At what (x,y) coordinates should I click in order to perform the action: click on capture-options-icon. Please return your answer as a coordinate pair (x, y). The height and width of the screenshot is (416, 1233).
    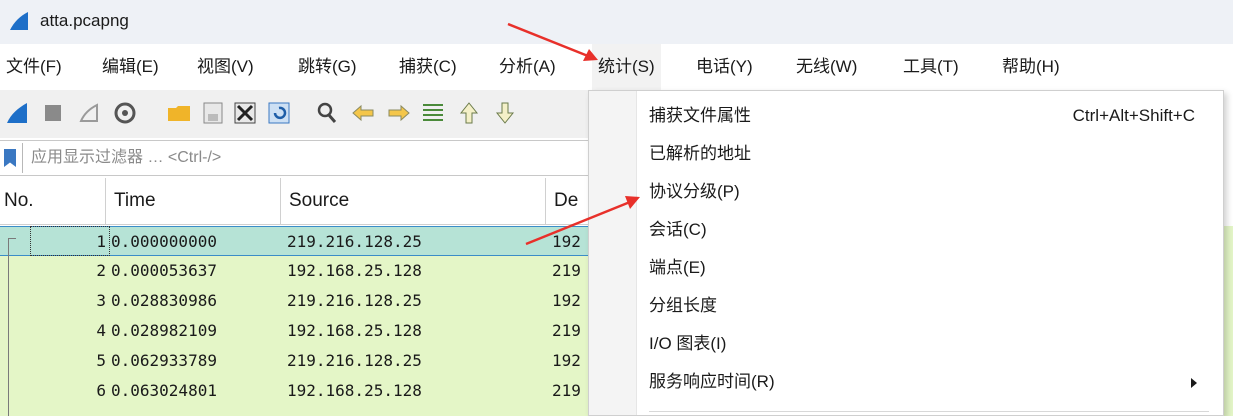
    Looking at the image, I should click on (125, 113).